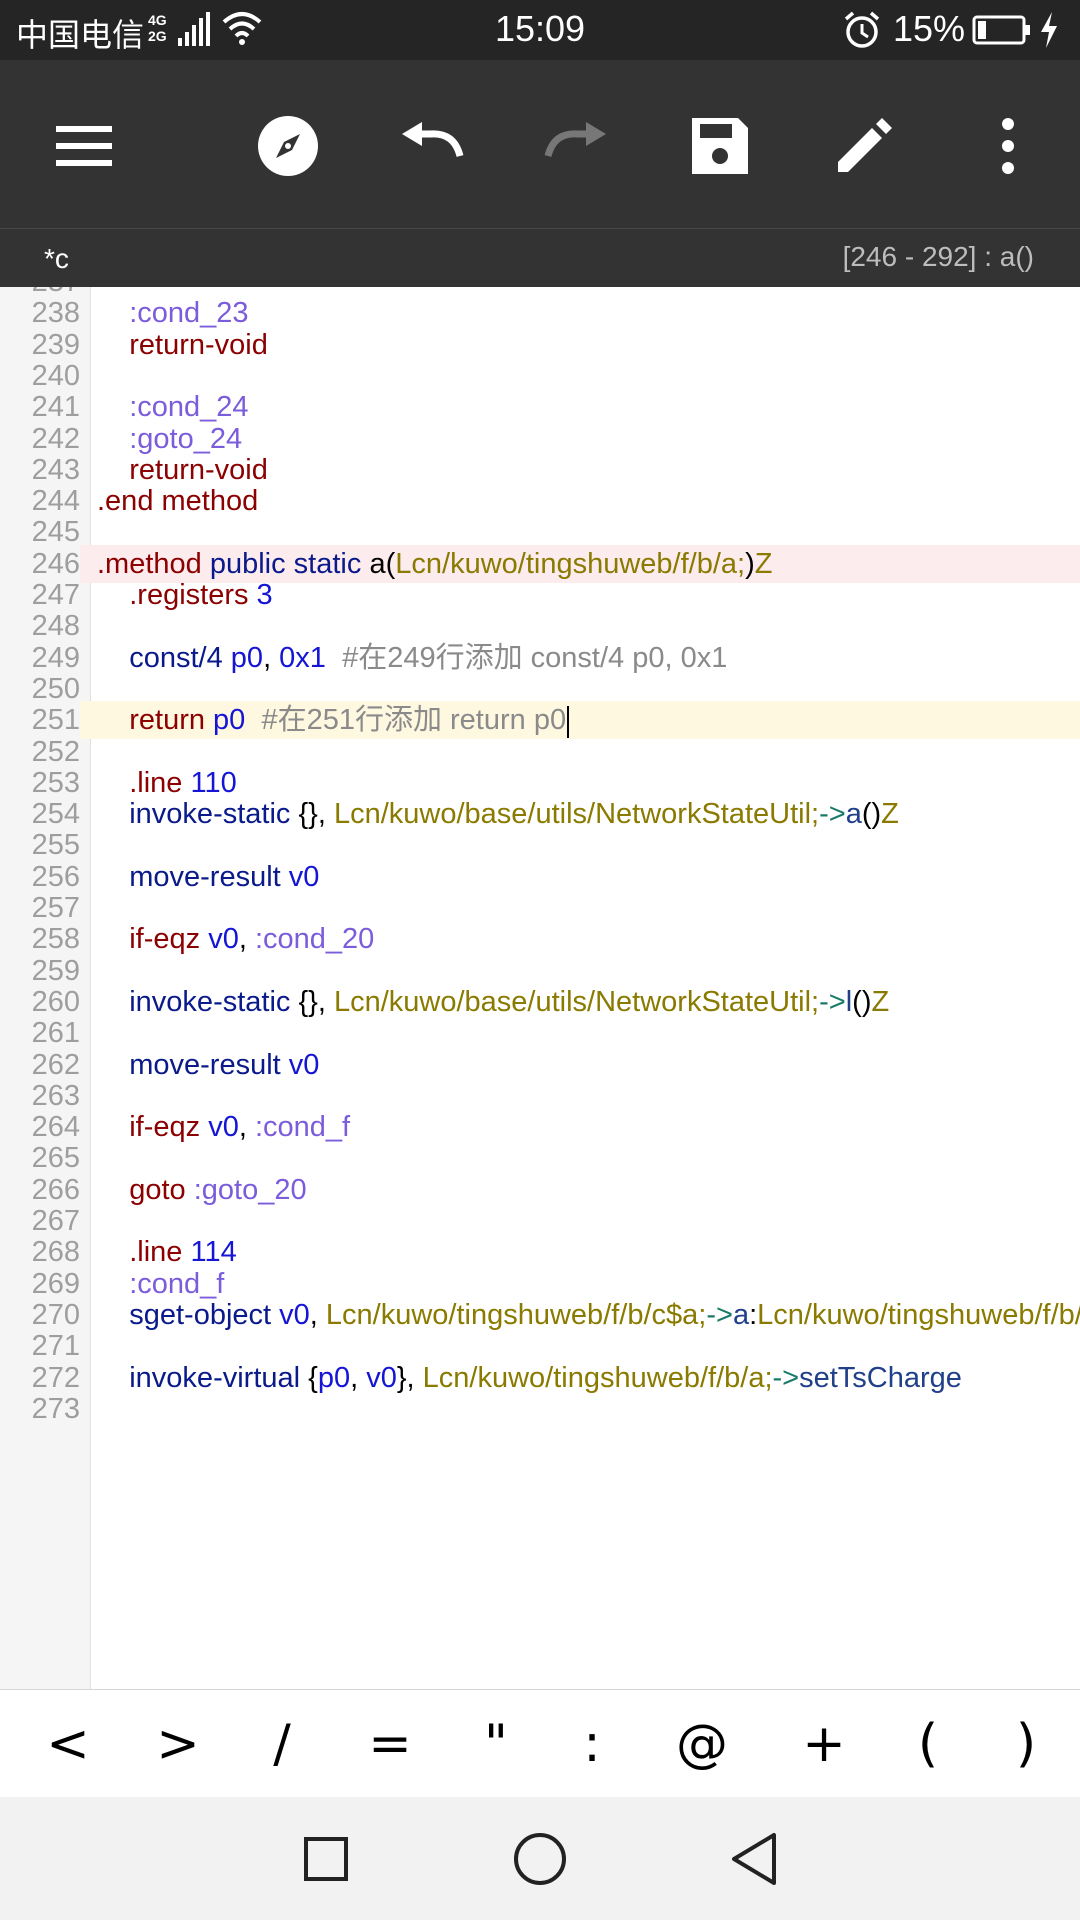 The height and width of the screenshot is (1920, 1080). I want to click on code-token: public static, so click(285, 563).